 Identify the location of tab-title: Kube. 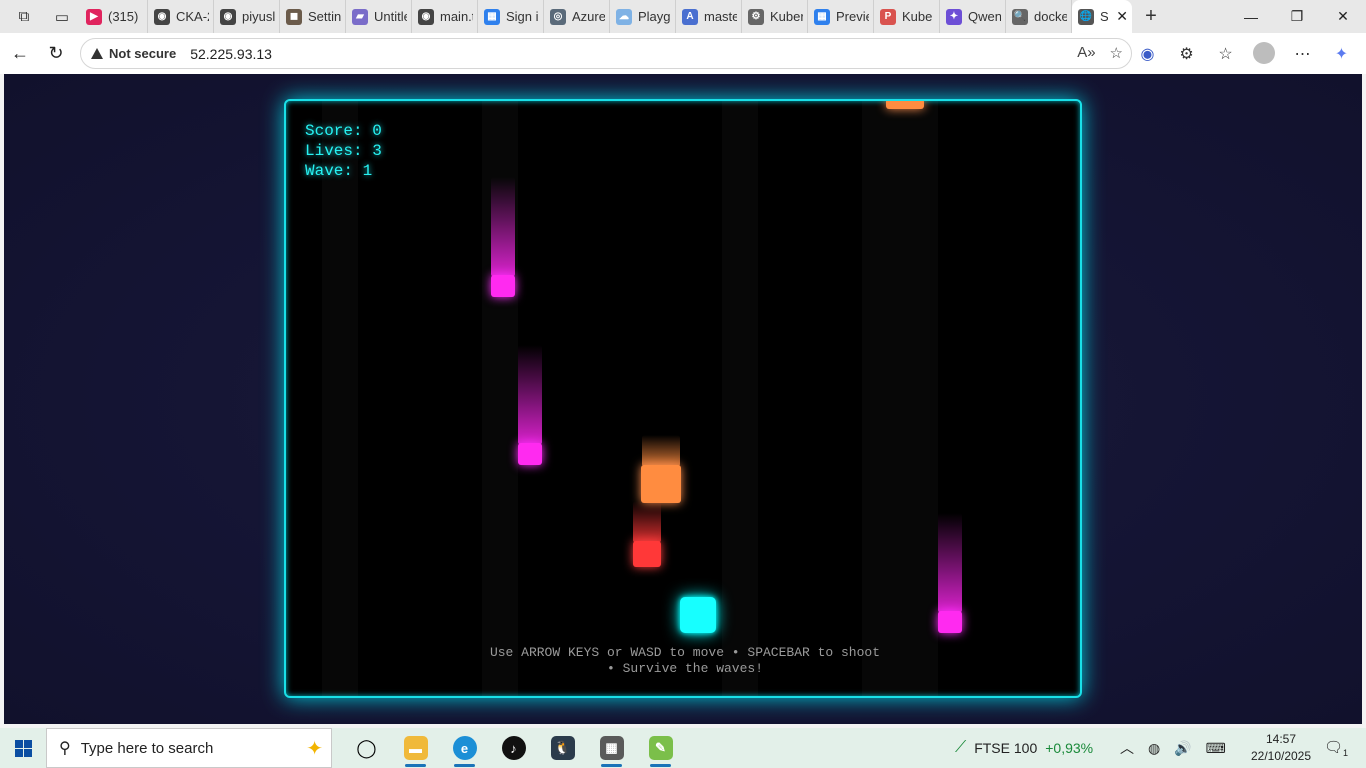
(917, 16).